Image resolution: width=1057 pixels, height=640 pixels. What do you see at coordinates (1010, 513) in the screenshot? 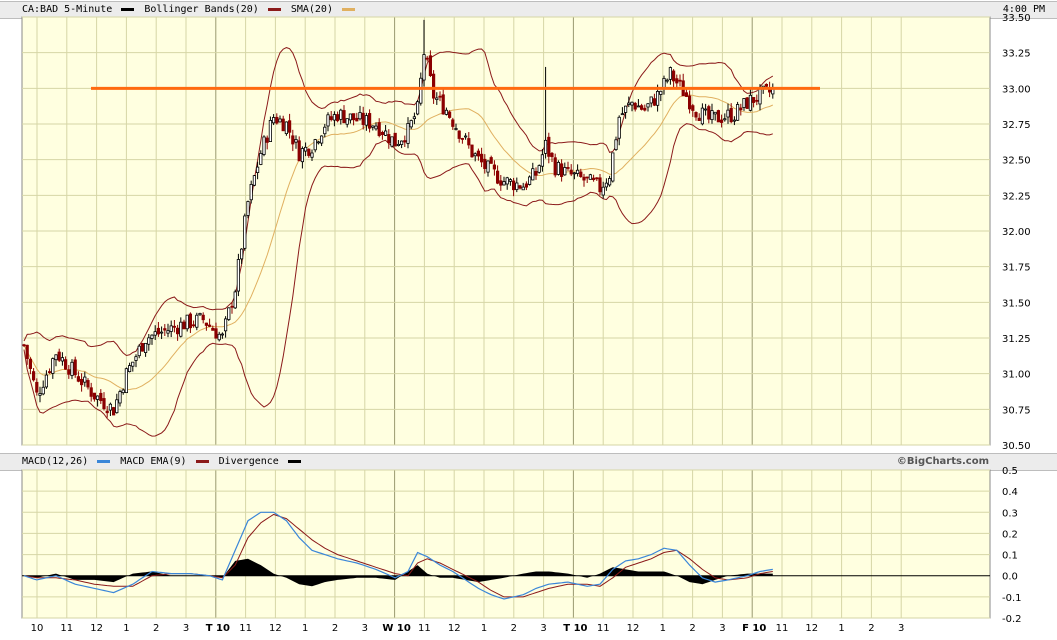
I see `macd-y-tick-label: 0.3` at bounding box center [1010, 513].